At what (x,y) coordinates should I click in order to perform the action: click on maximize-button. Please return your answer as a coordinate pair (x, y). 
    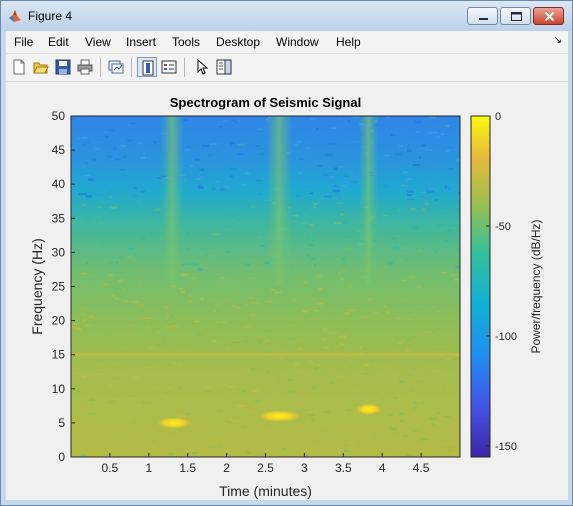
    Looking at the image, I should click on (515, 16).